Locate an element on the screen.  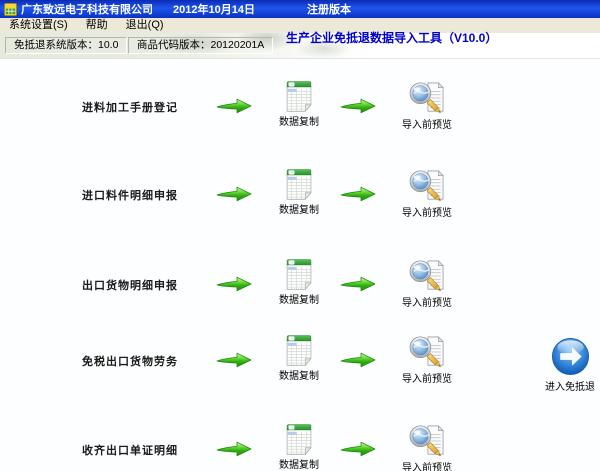
window-title-company: 广东致远电子科技有限公司 is located at coordinates (87, 10).